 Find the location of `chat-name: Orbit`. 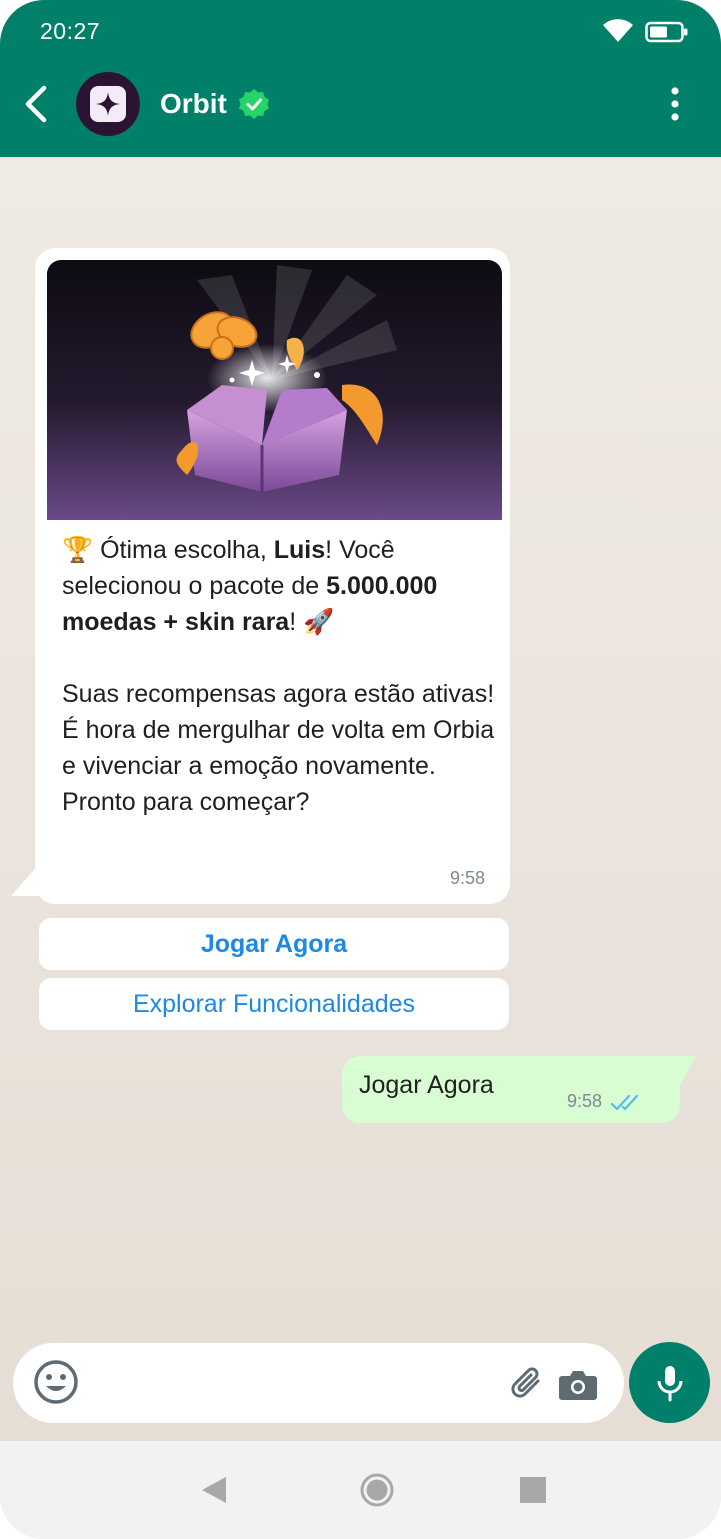

chat-name: Orbit is located at coordinates (193, 104).